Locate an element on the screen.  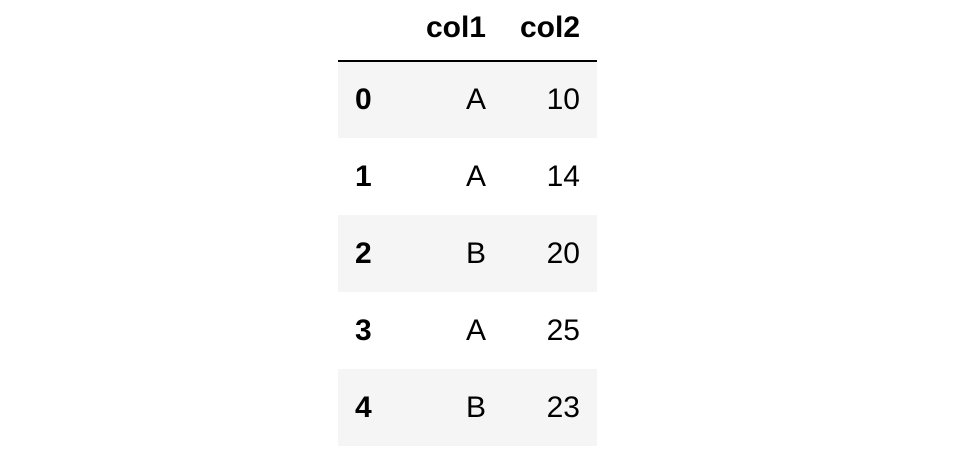
row-index: 4 is located at coordinates (363, 407).